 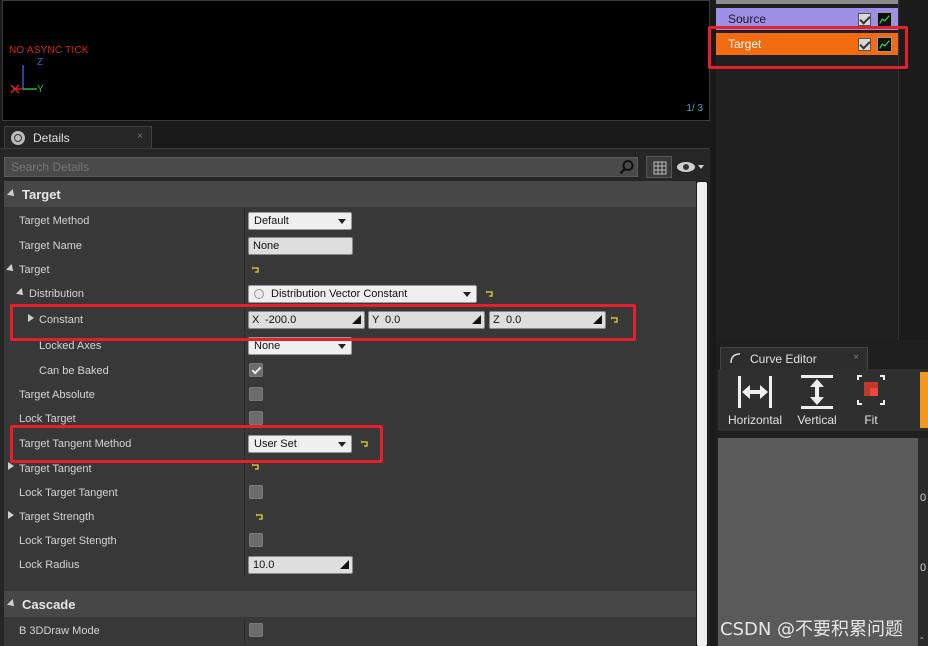 I want to click on row-target-name: Target Name None, so click(x=350, y=246).